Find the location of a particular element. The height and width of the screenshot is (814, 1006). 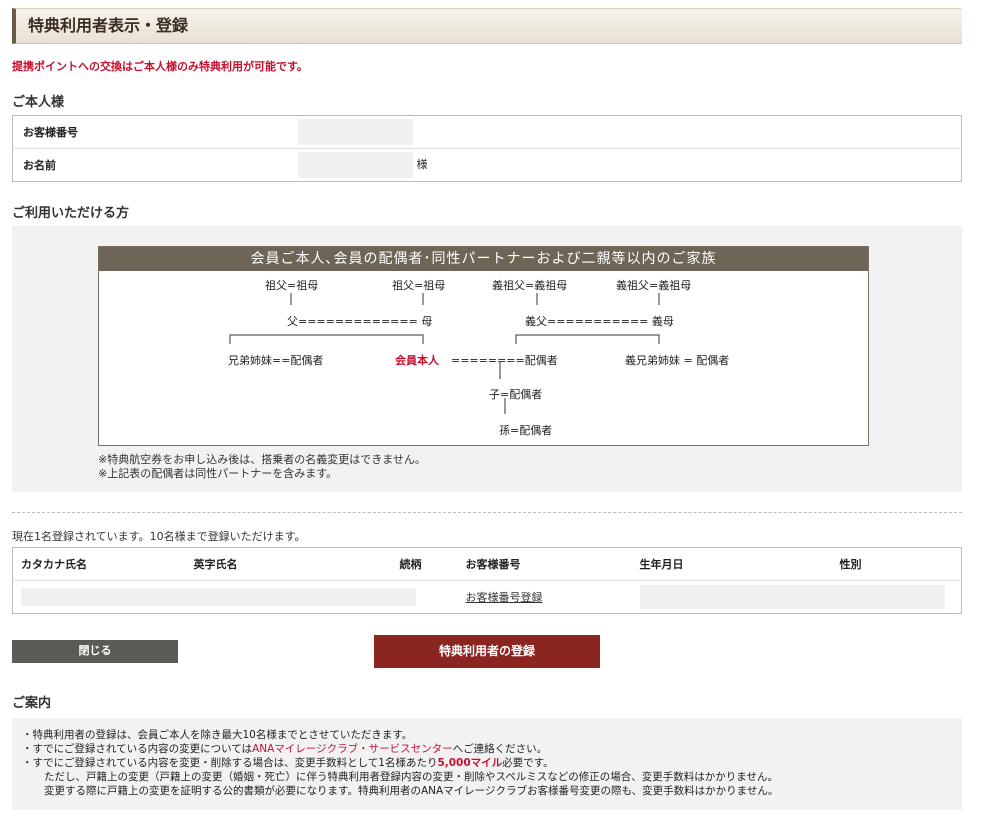

column-header: 続柄 is located at coordinates (424, 564).